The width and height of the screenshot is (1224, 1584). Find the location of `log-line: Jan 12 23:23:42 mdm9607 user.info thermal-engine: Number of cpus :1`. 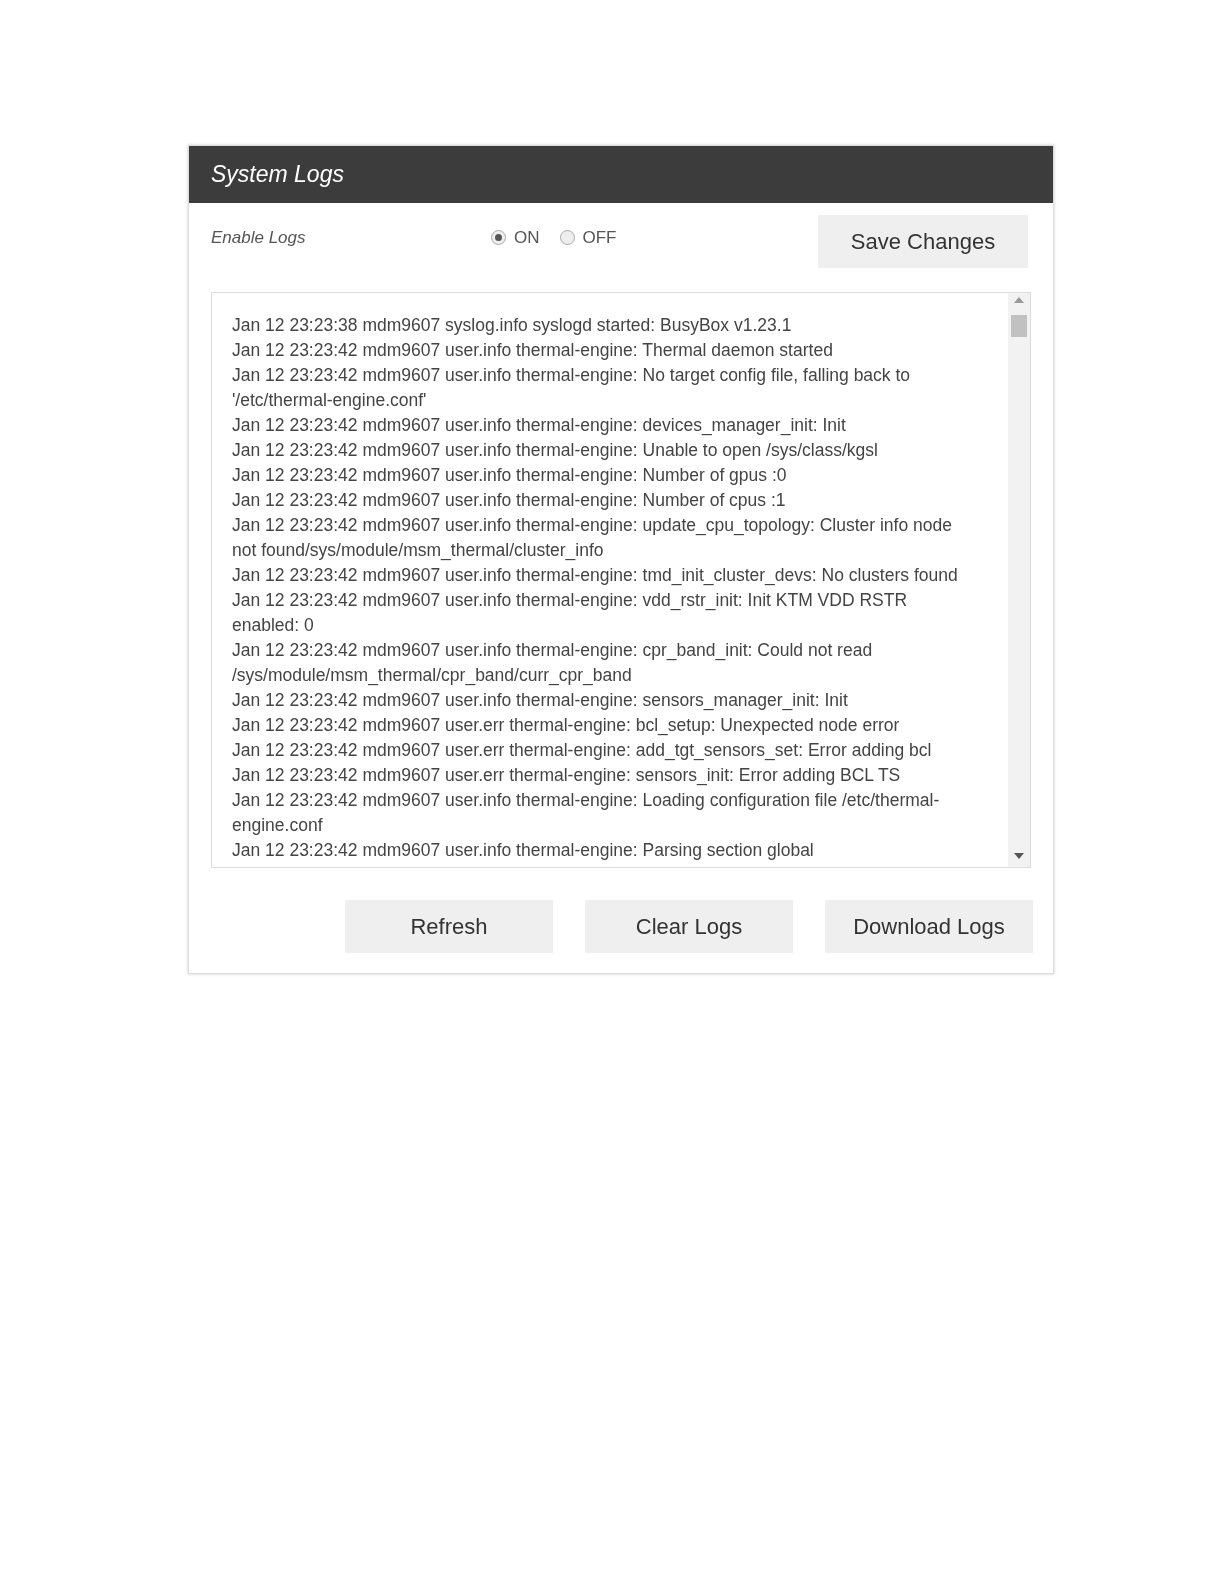

log-line: Jan 12 23:23:42 mdm9607 user.info thermal-engine: Number of cpus :1 is located at coordinates (509, 500).